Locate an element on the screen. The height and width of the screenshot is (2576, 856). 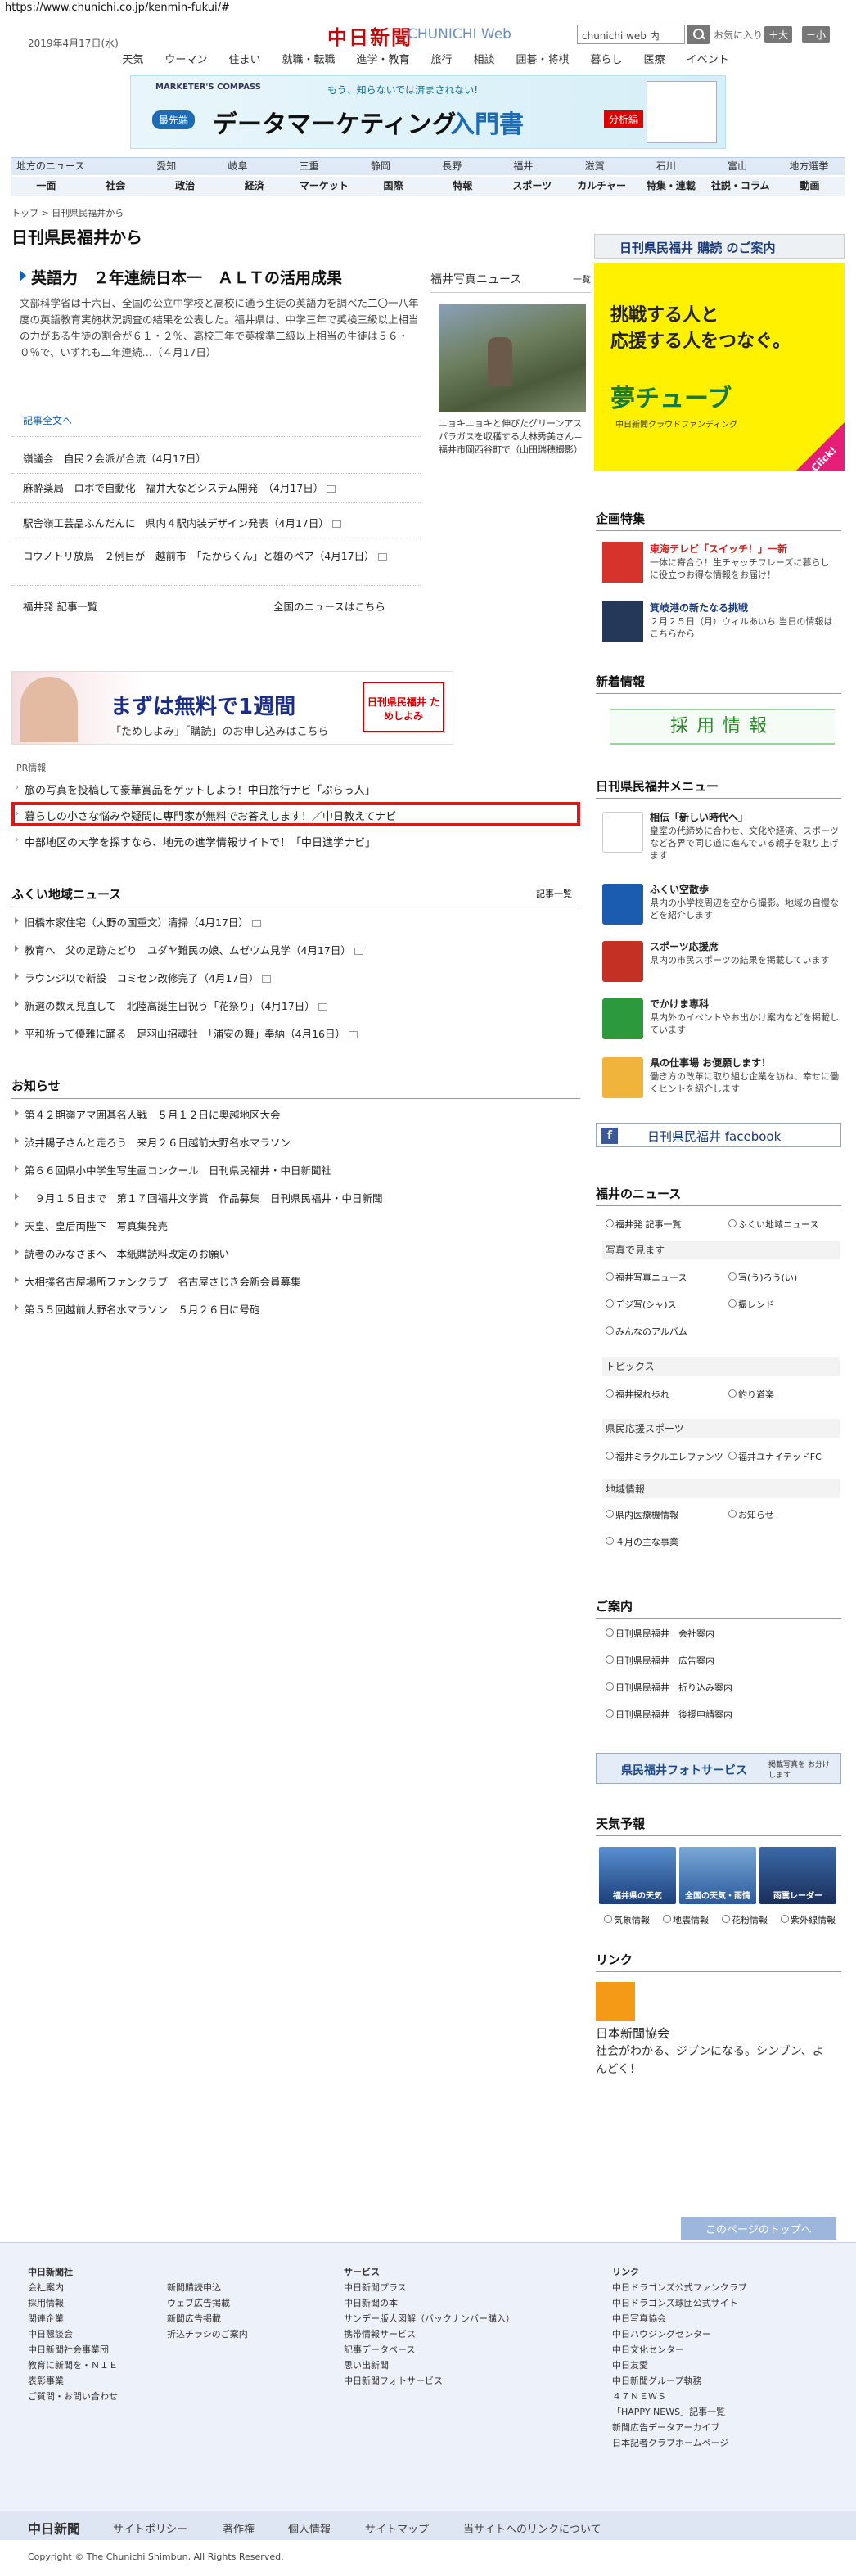
article-link: 嶺議会 自民２会派が合流（4月17日） is located at coordinates (219, 459).